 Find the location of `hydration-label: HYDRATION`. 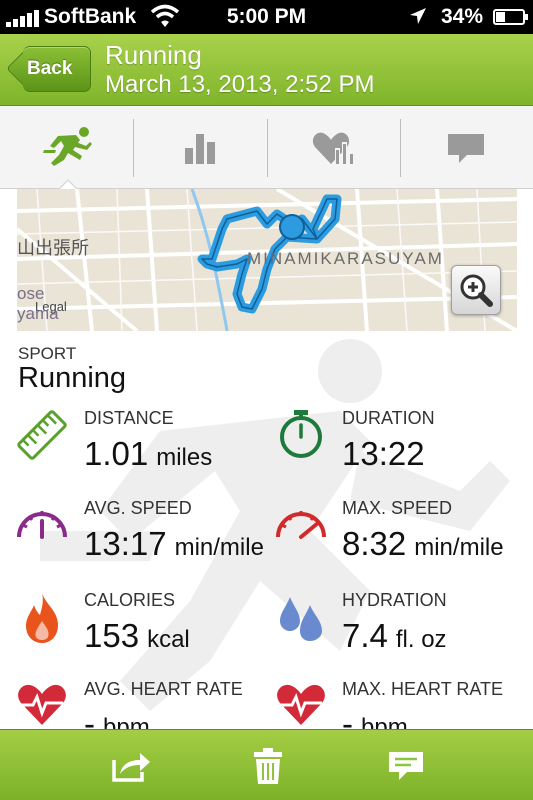

hydration-label: HYDRATION is located at coordinates (394, 600).